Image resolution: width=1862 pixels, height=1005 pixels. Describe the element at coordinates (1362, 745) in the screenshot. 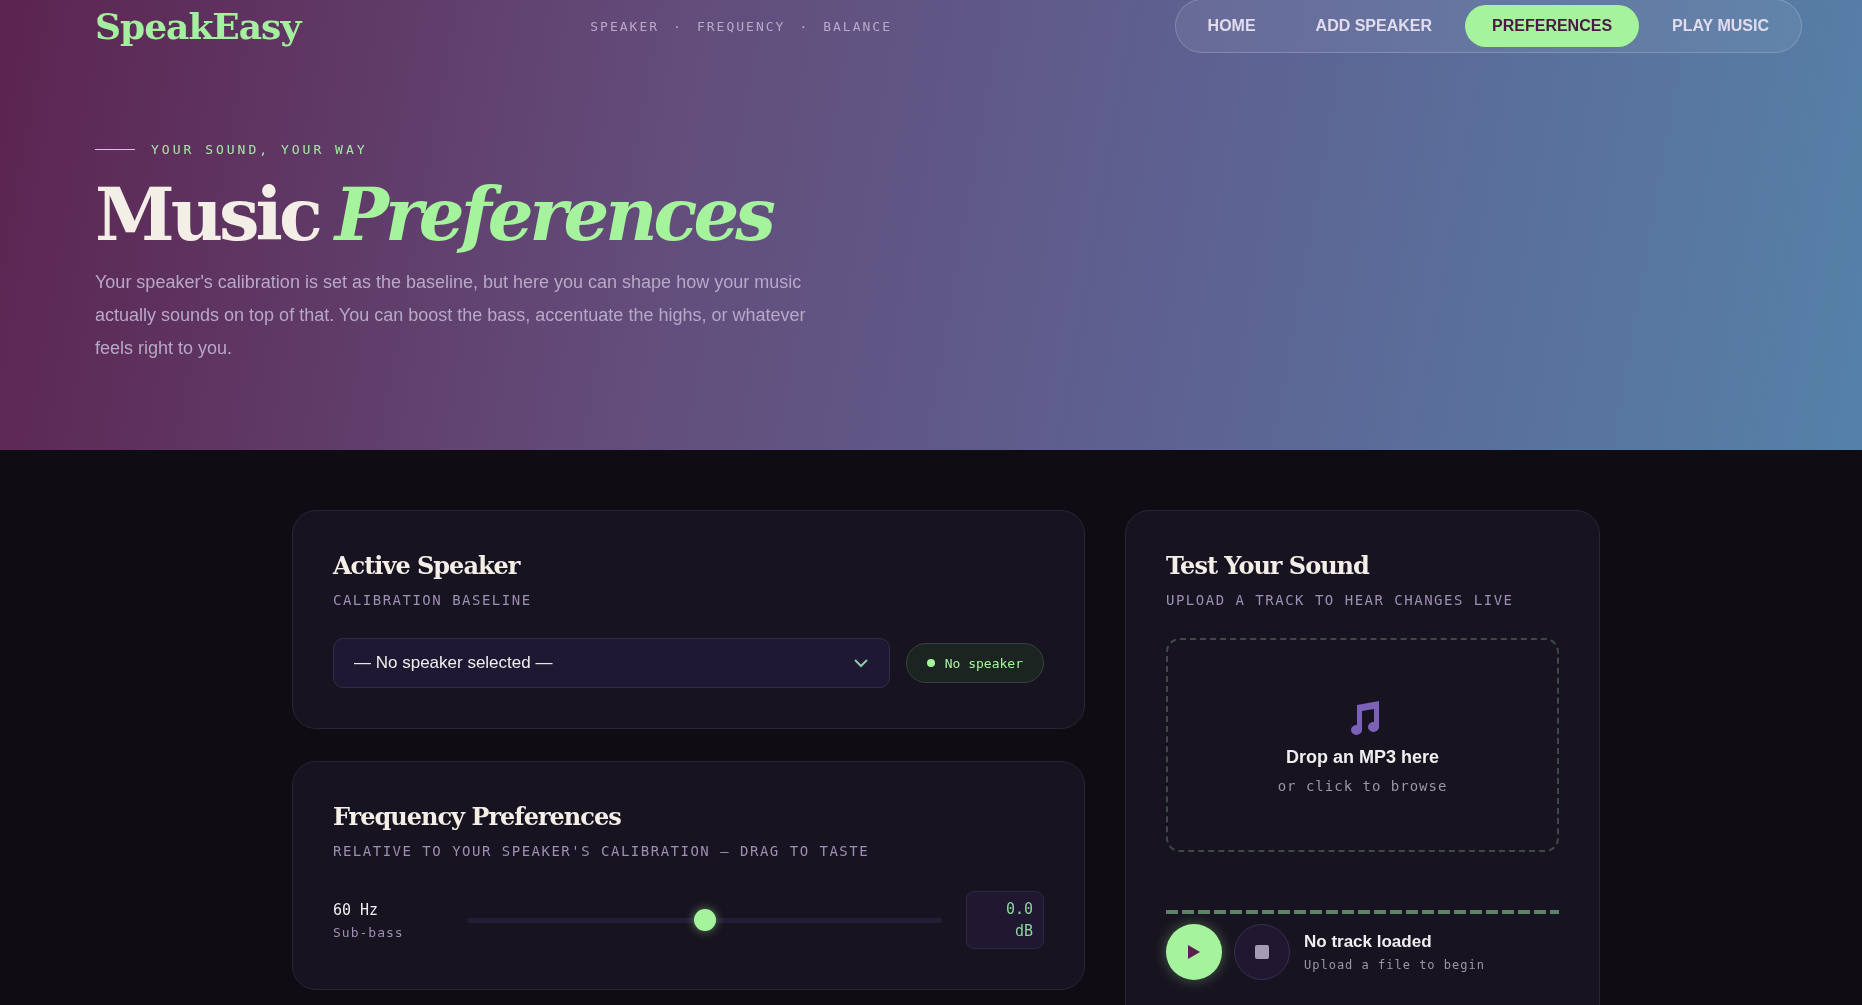

I see `drop-zone: Drop an MP3 here or click to browse` at that location.